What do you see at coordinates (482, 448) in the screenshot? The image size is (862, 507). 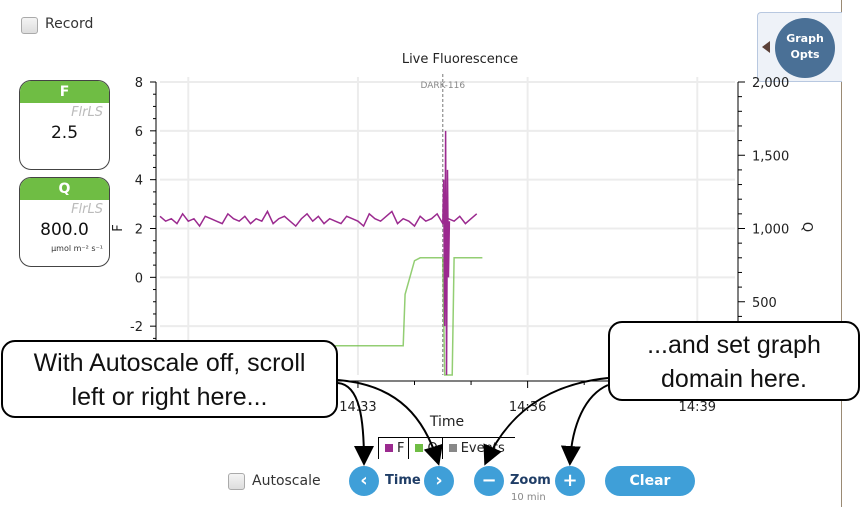 I see `legend-label: Events` at bounding box center [482, 448].